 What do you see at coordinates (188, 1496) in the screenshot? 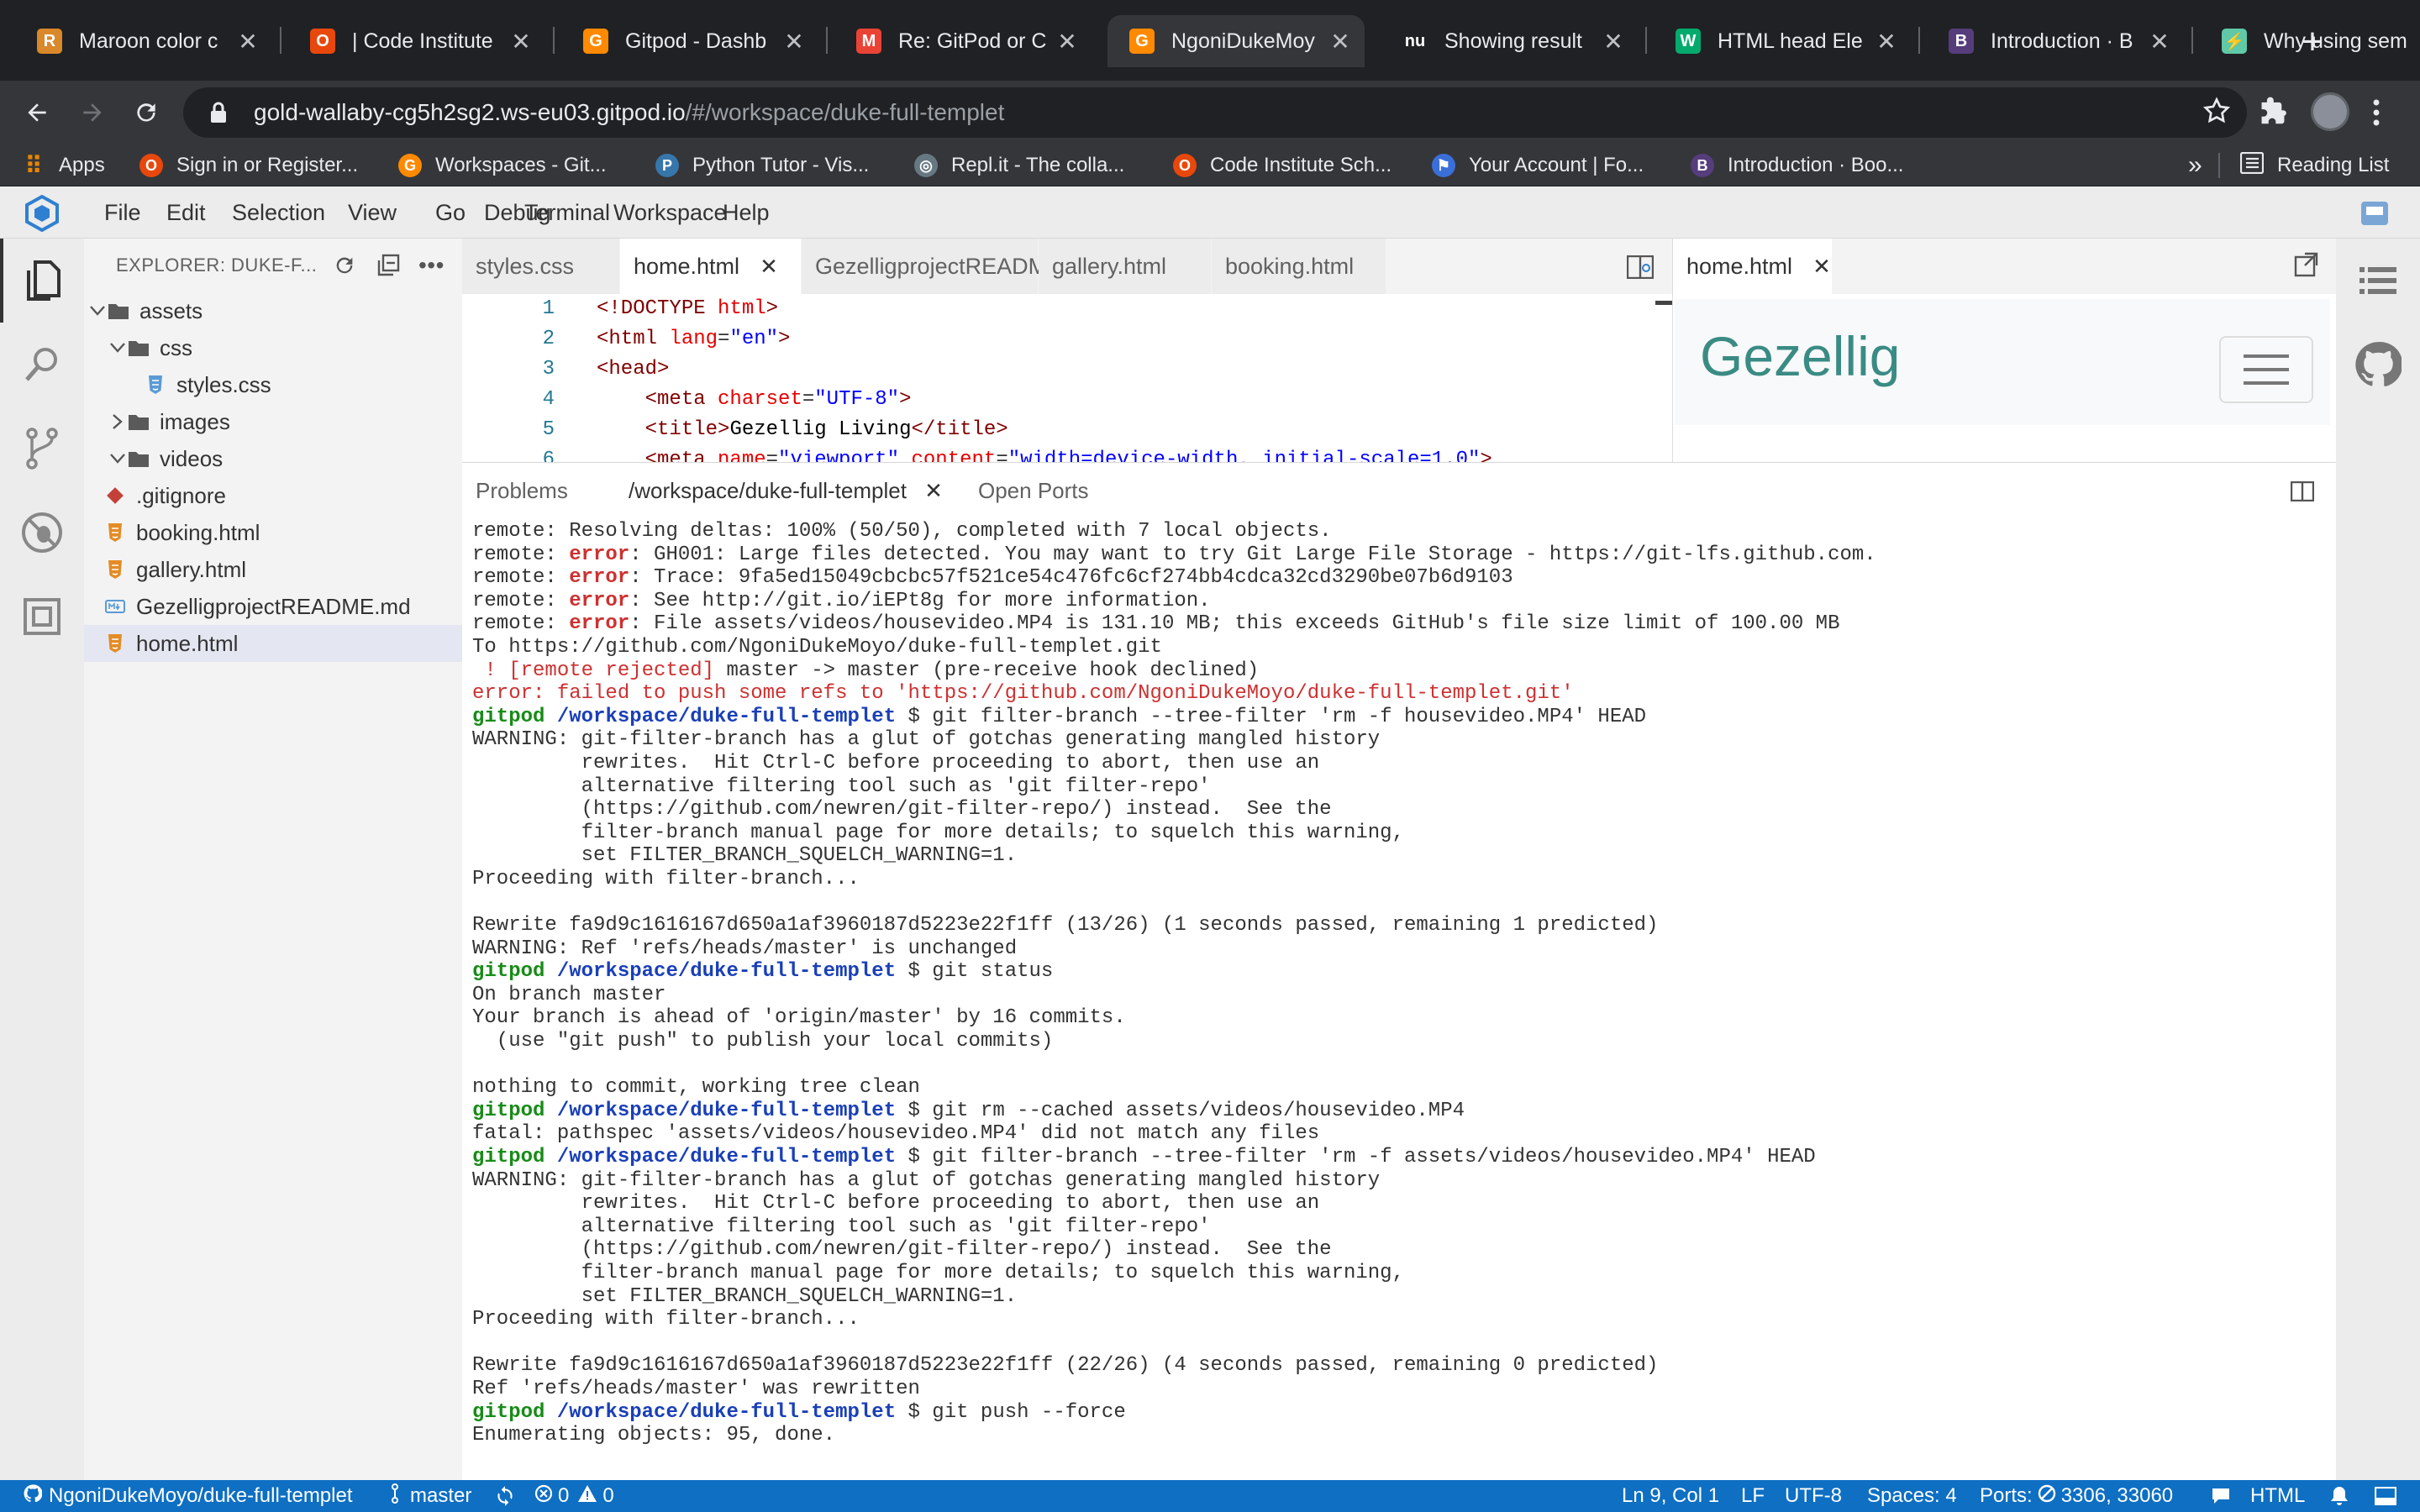
I see `repo-status-item: NgoniDukeMoyo/duke-full-templet` at bounding box center [188, 1496].